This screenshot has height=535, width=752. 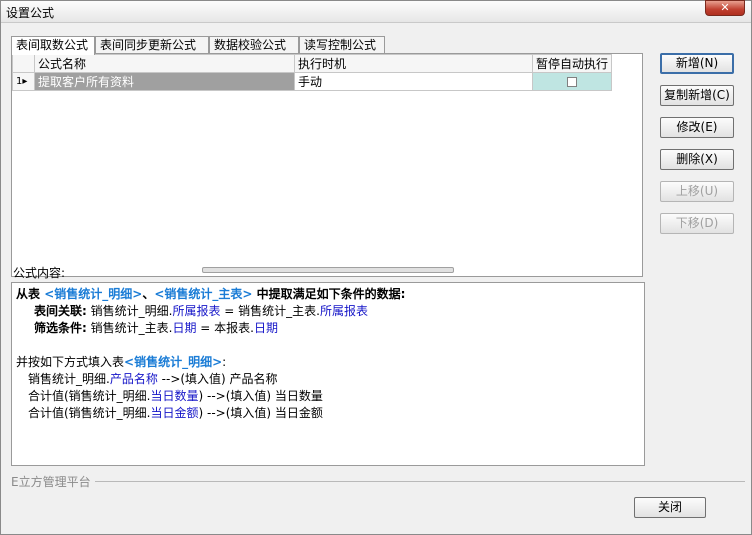 I want to click on title-bar: 设置公式 ✕, so click(x=376, y=11).